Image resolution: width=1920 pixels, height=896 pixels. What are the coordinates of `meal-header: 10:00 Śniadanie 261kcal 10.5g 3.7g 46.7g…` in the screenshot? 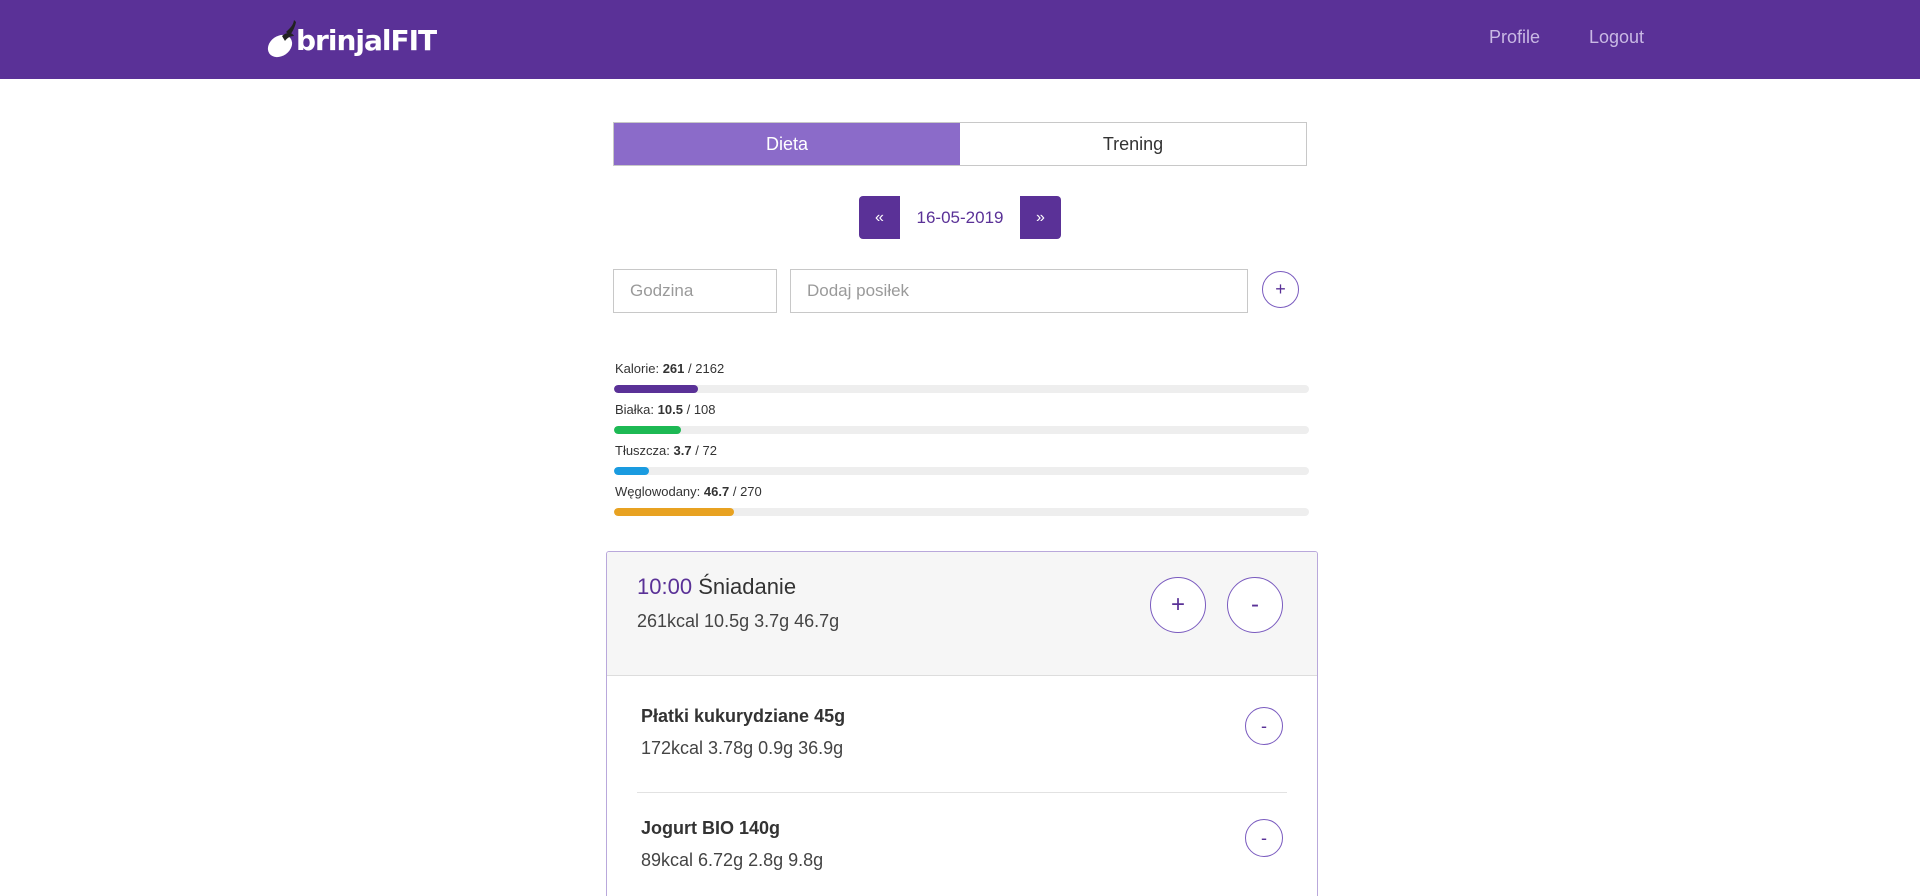 It's located at (962, 614).